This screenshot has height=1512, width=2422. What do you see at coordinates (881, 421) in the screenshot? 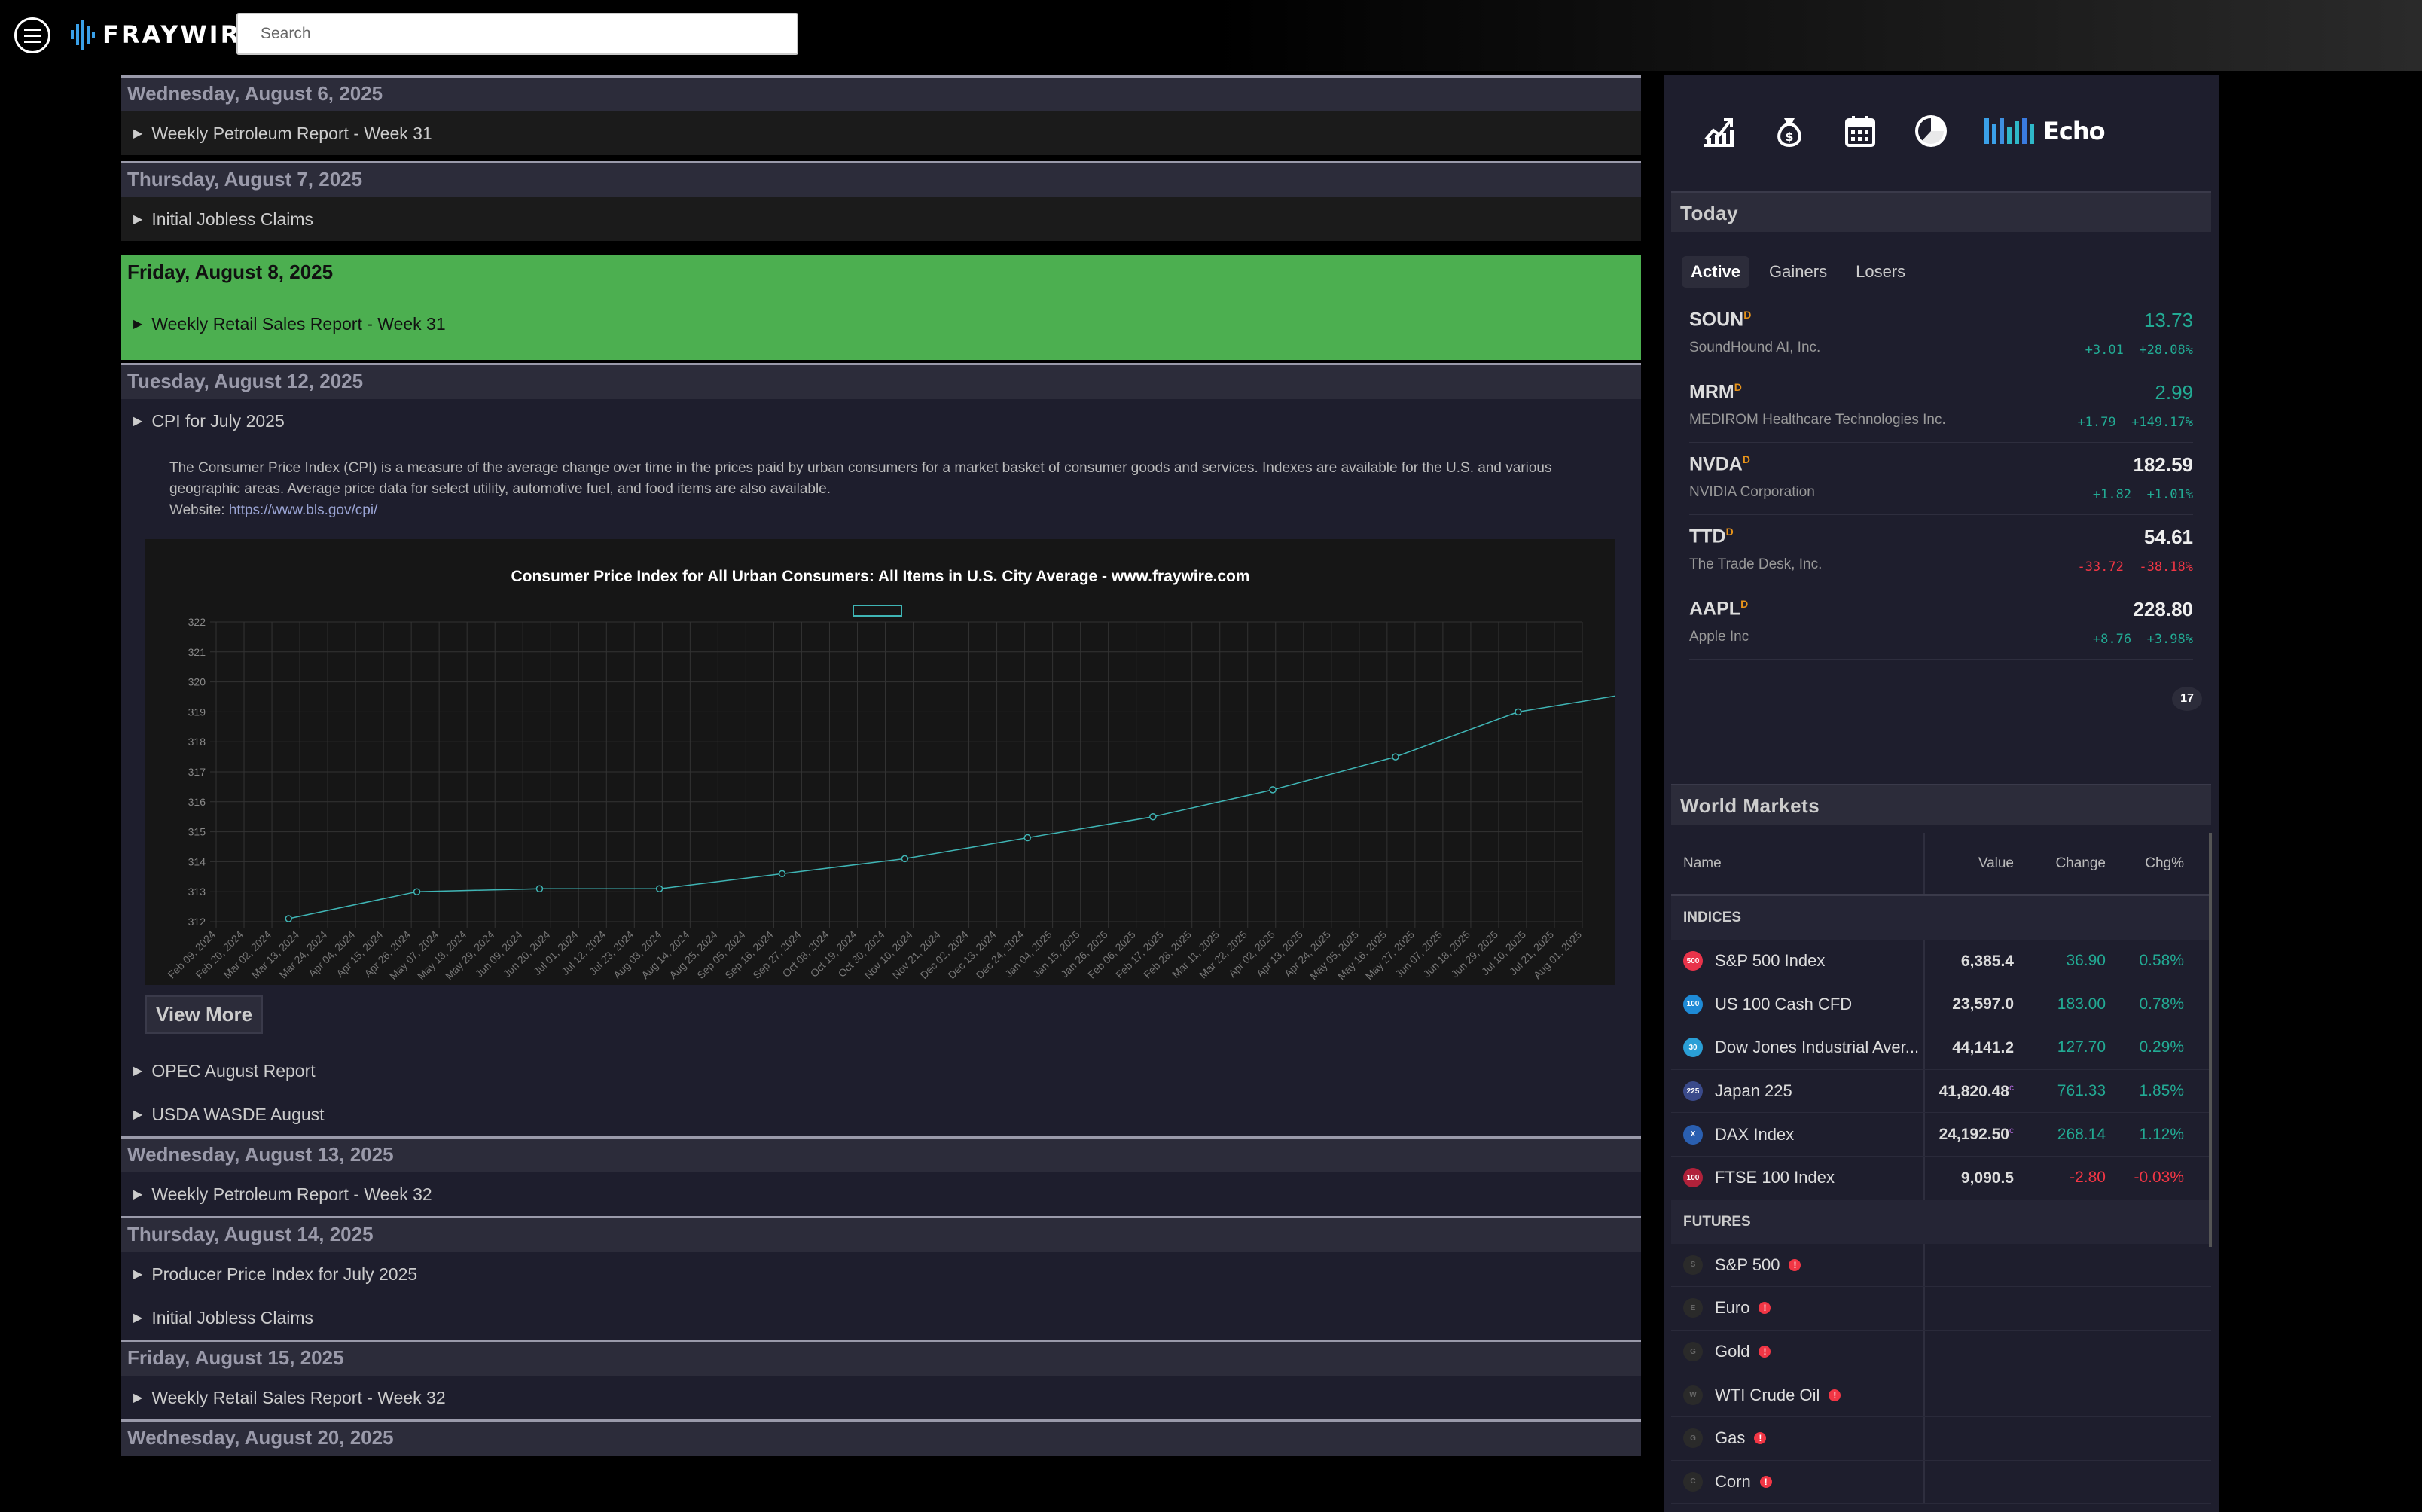
I see `event-item-expanded: ▶ CPI for July 2025` at bounding box center [881, 421].